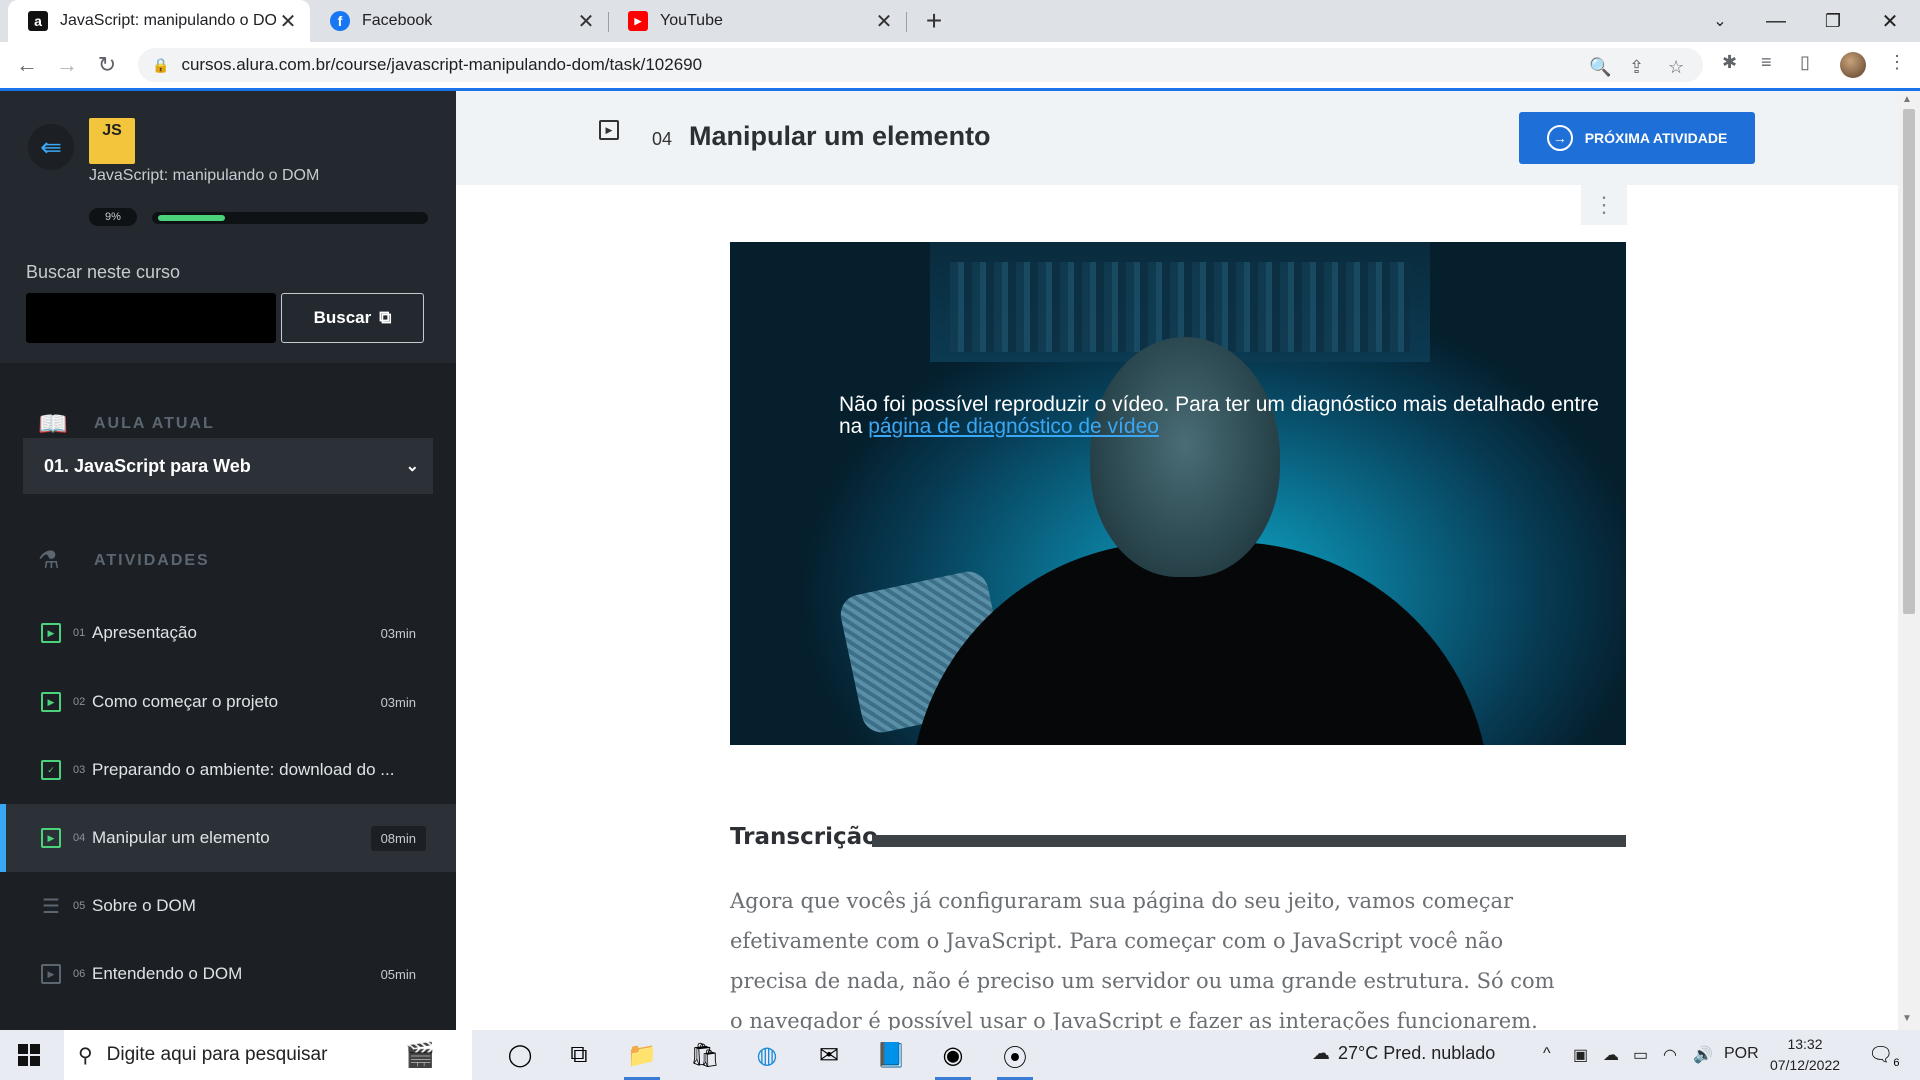 Image resolution: width=1920 pixels, height=1080 pixels. What do you see at coordinates (891, 1055) in the screenshot?
I see `notes-app-icon: 📘` at bounding box center [891, 1055].